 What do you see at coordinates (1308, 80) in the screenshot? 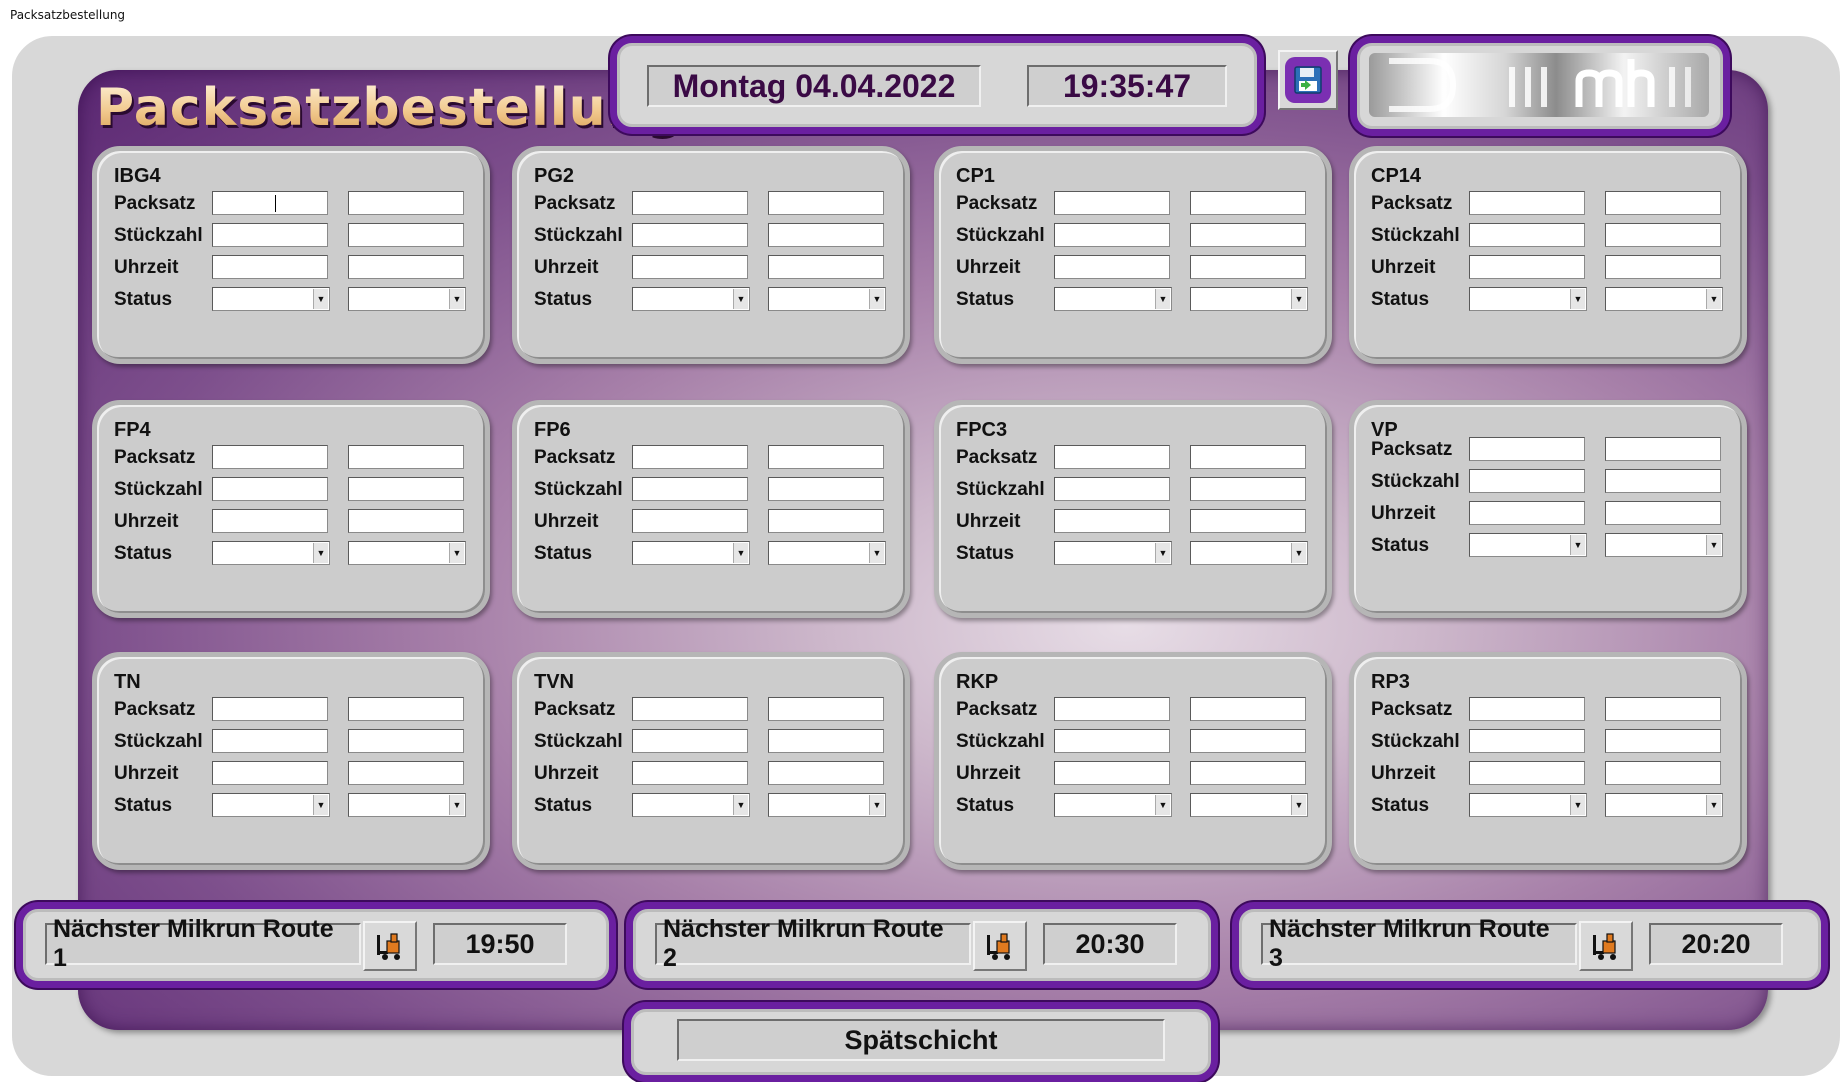
I see `save-button` at bounding box center [1308, 80].